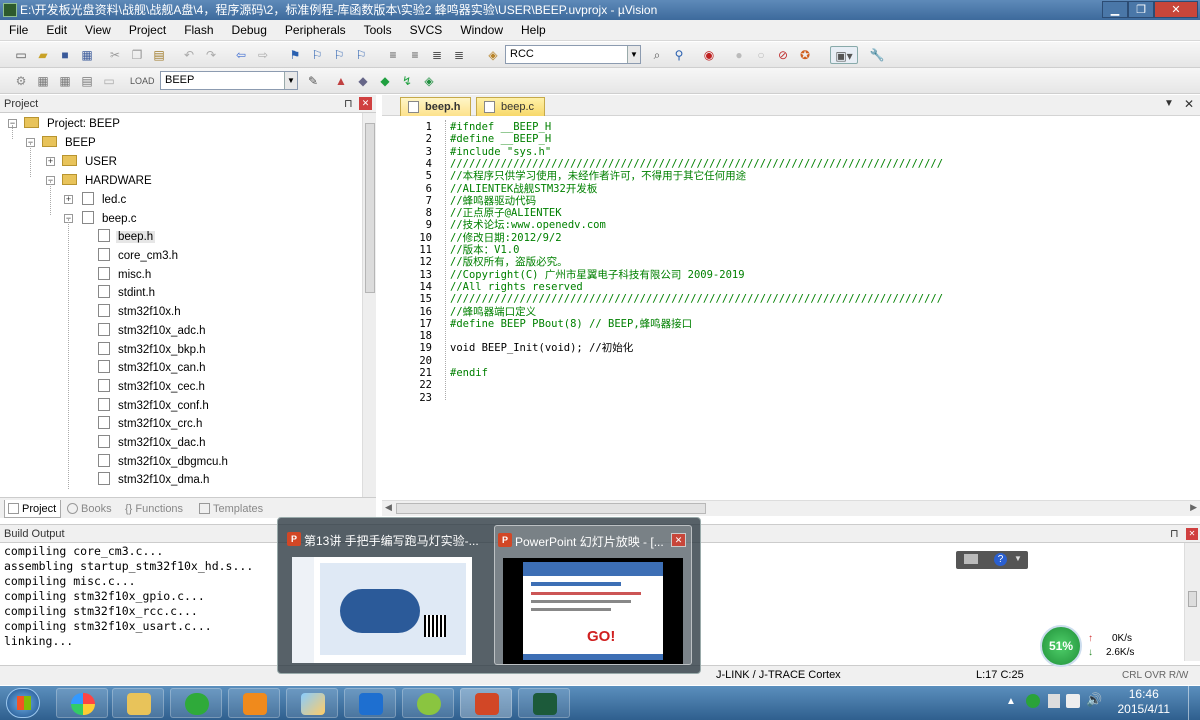 This screenshot has width=1200, height=720. What do you see at coordinates (140, 312) in the screenshot?
I see `tree-node-header-file: stm32f10x.h` at bounding box center [140, 312].